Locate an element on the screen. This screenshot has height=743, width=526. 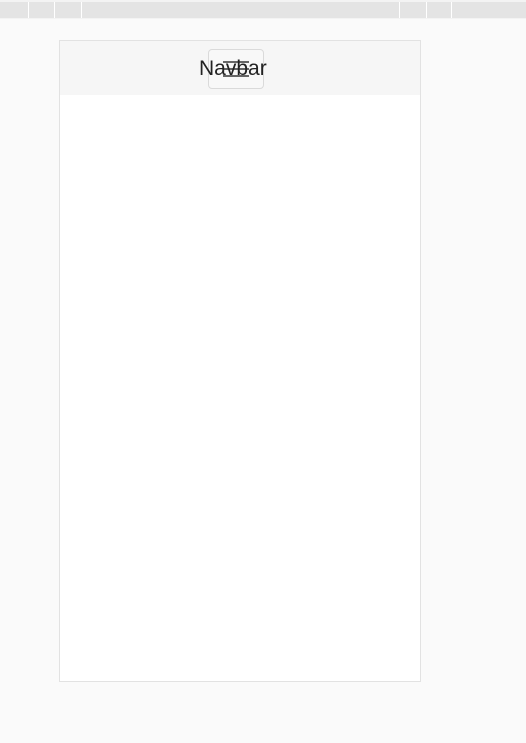
navbar-brand: Navbar is located at coordinates (233, 69).